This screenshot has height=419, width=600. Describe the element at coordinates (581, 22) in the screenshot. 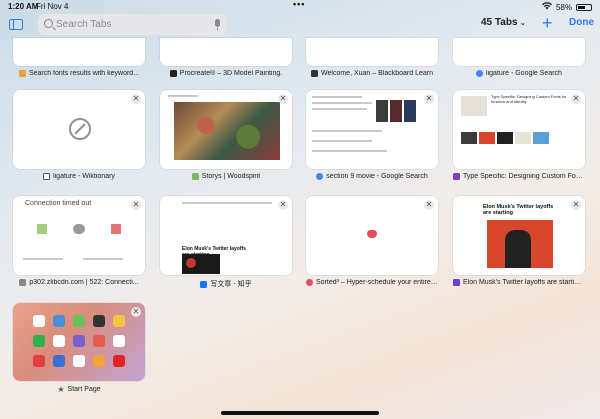

I see `done-button: Done` at that location.